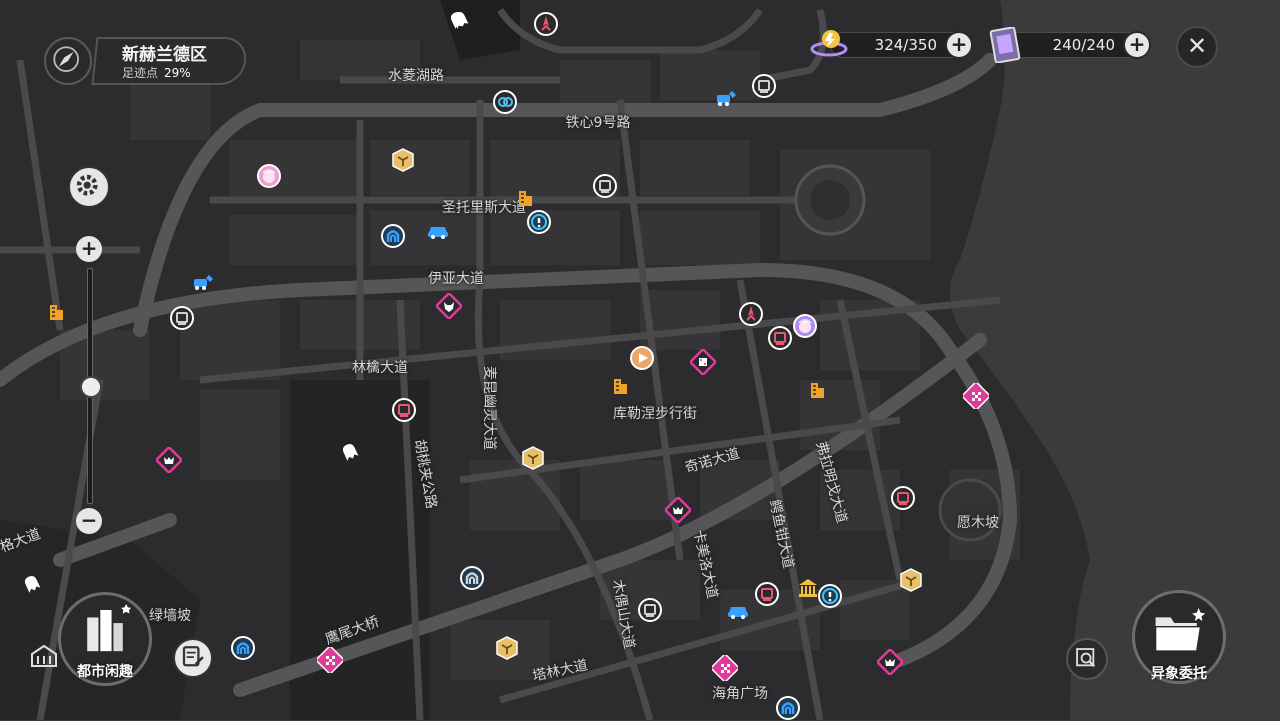 The width and height of the screenshot is (1280, 721). What do you see at coordinates (959, 45) in the screenshot?
I see `add-battery-button: +` at bounding box center [959, 45].